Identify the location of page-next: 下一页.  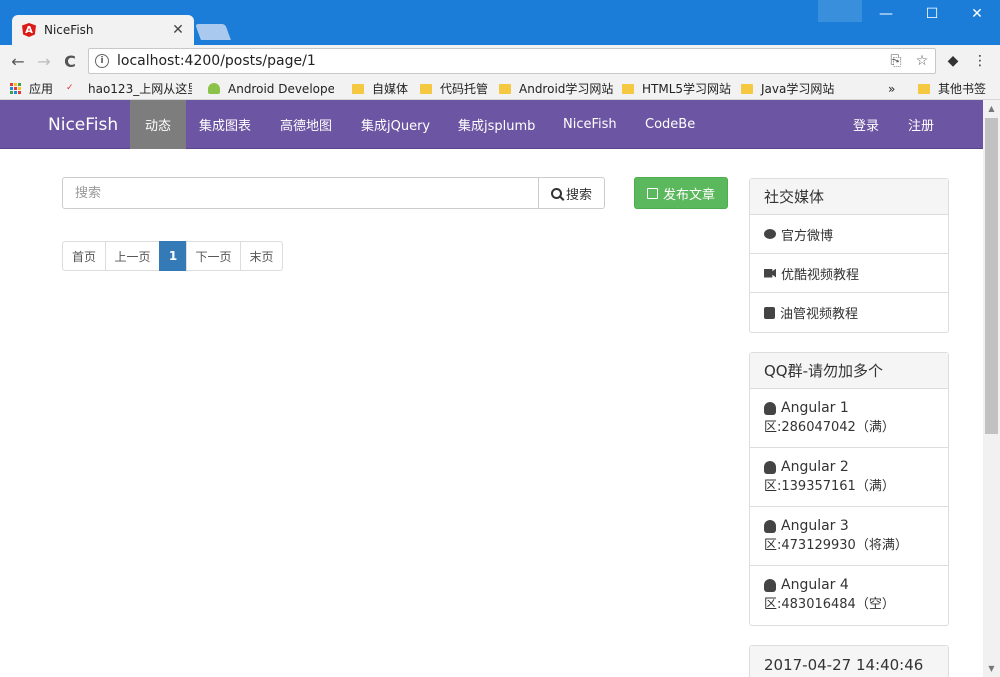
(213, 256).